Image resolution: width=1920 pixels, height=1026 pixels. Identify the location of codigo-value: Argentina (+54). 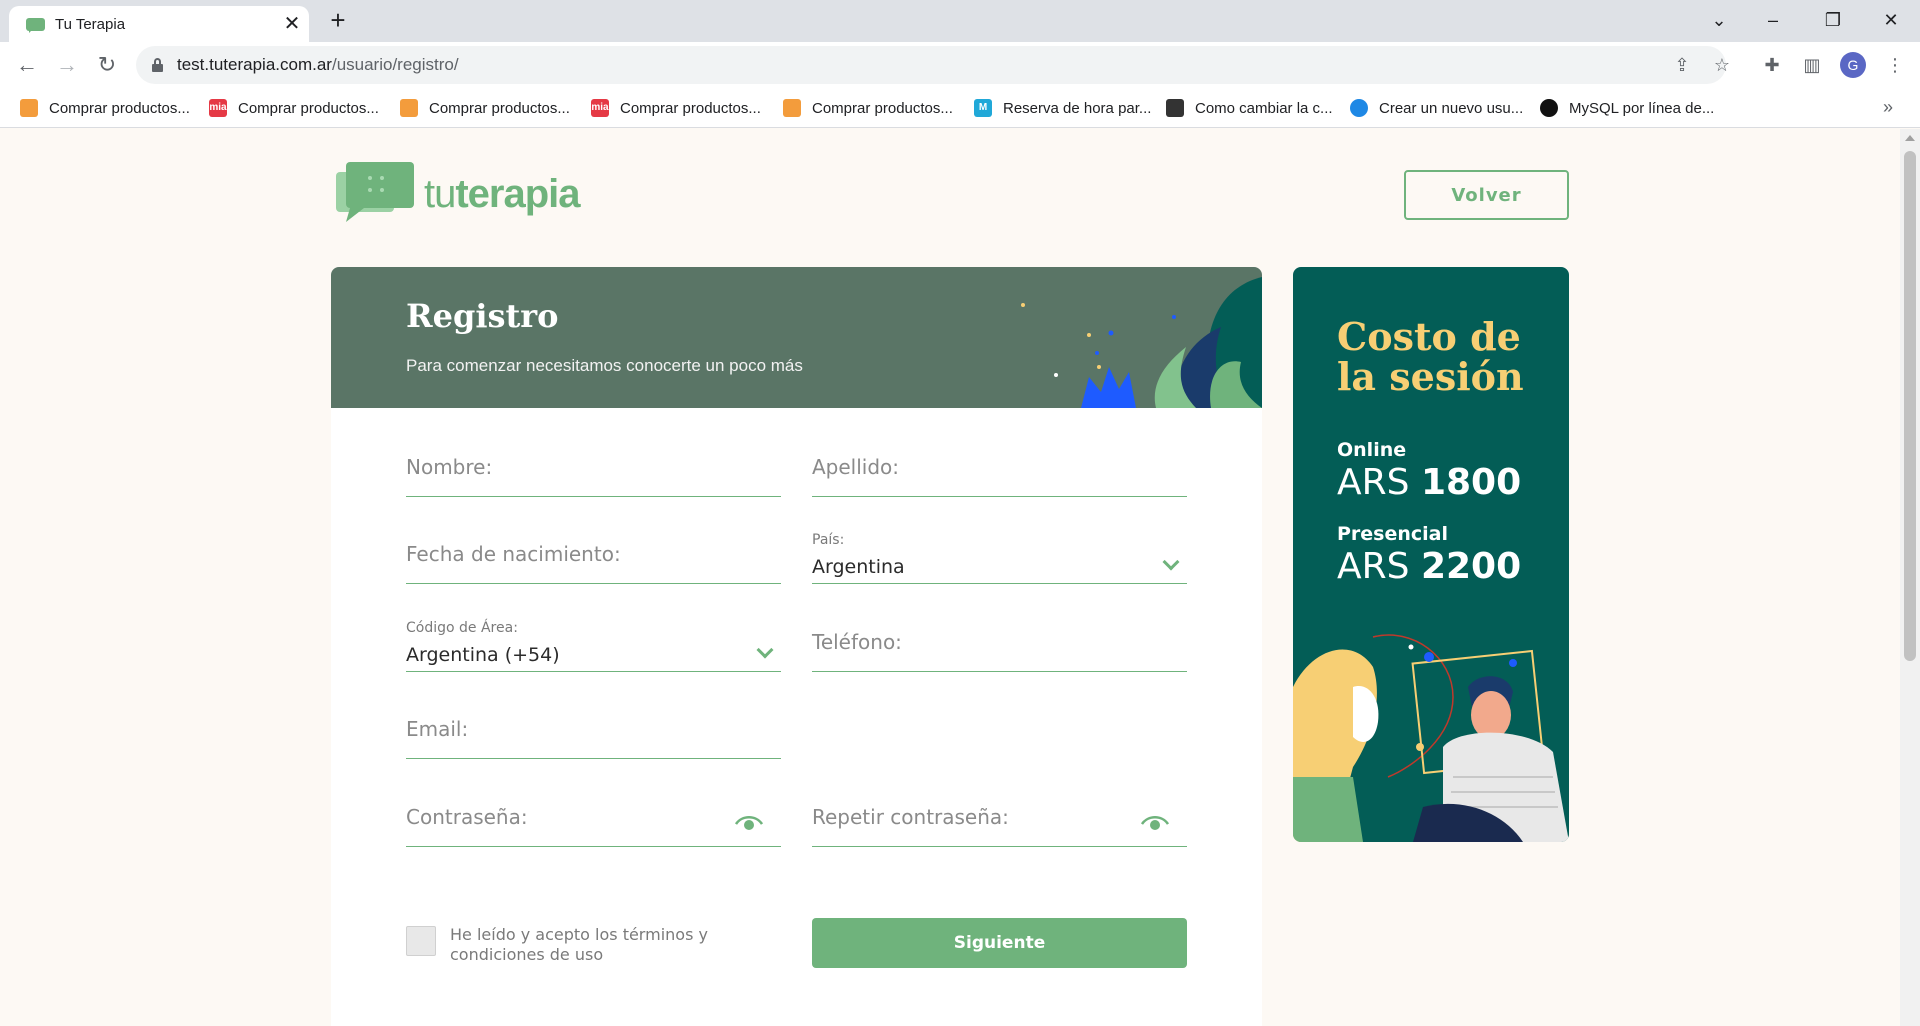
(483, 655).